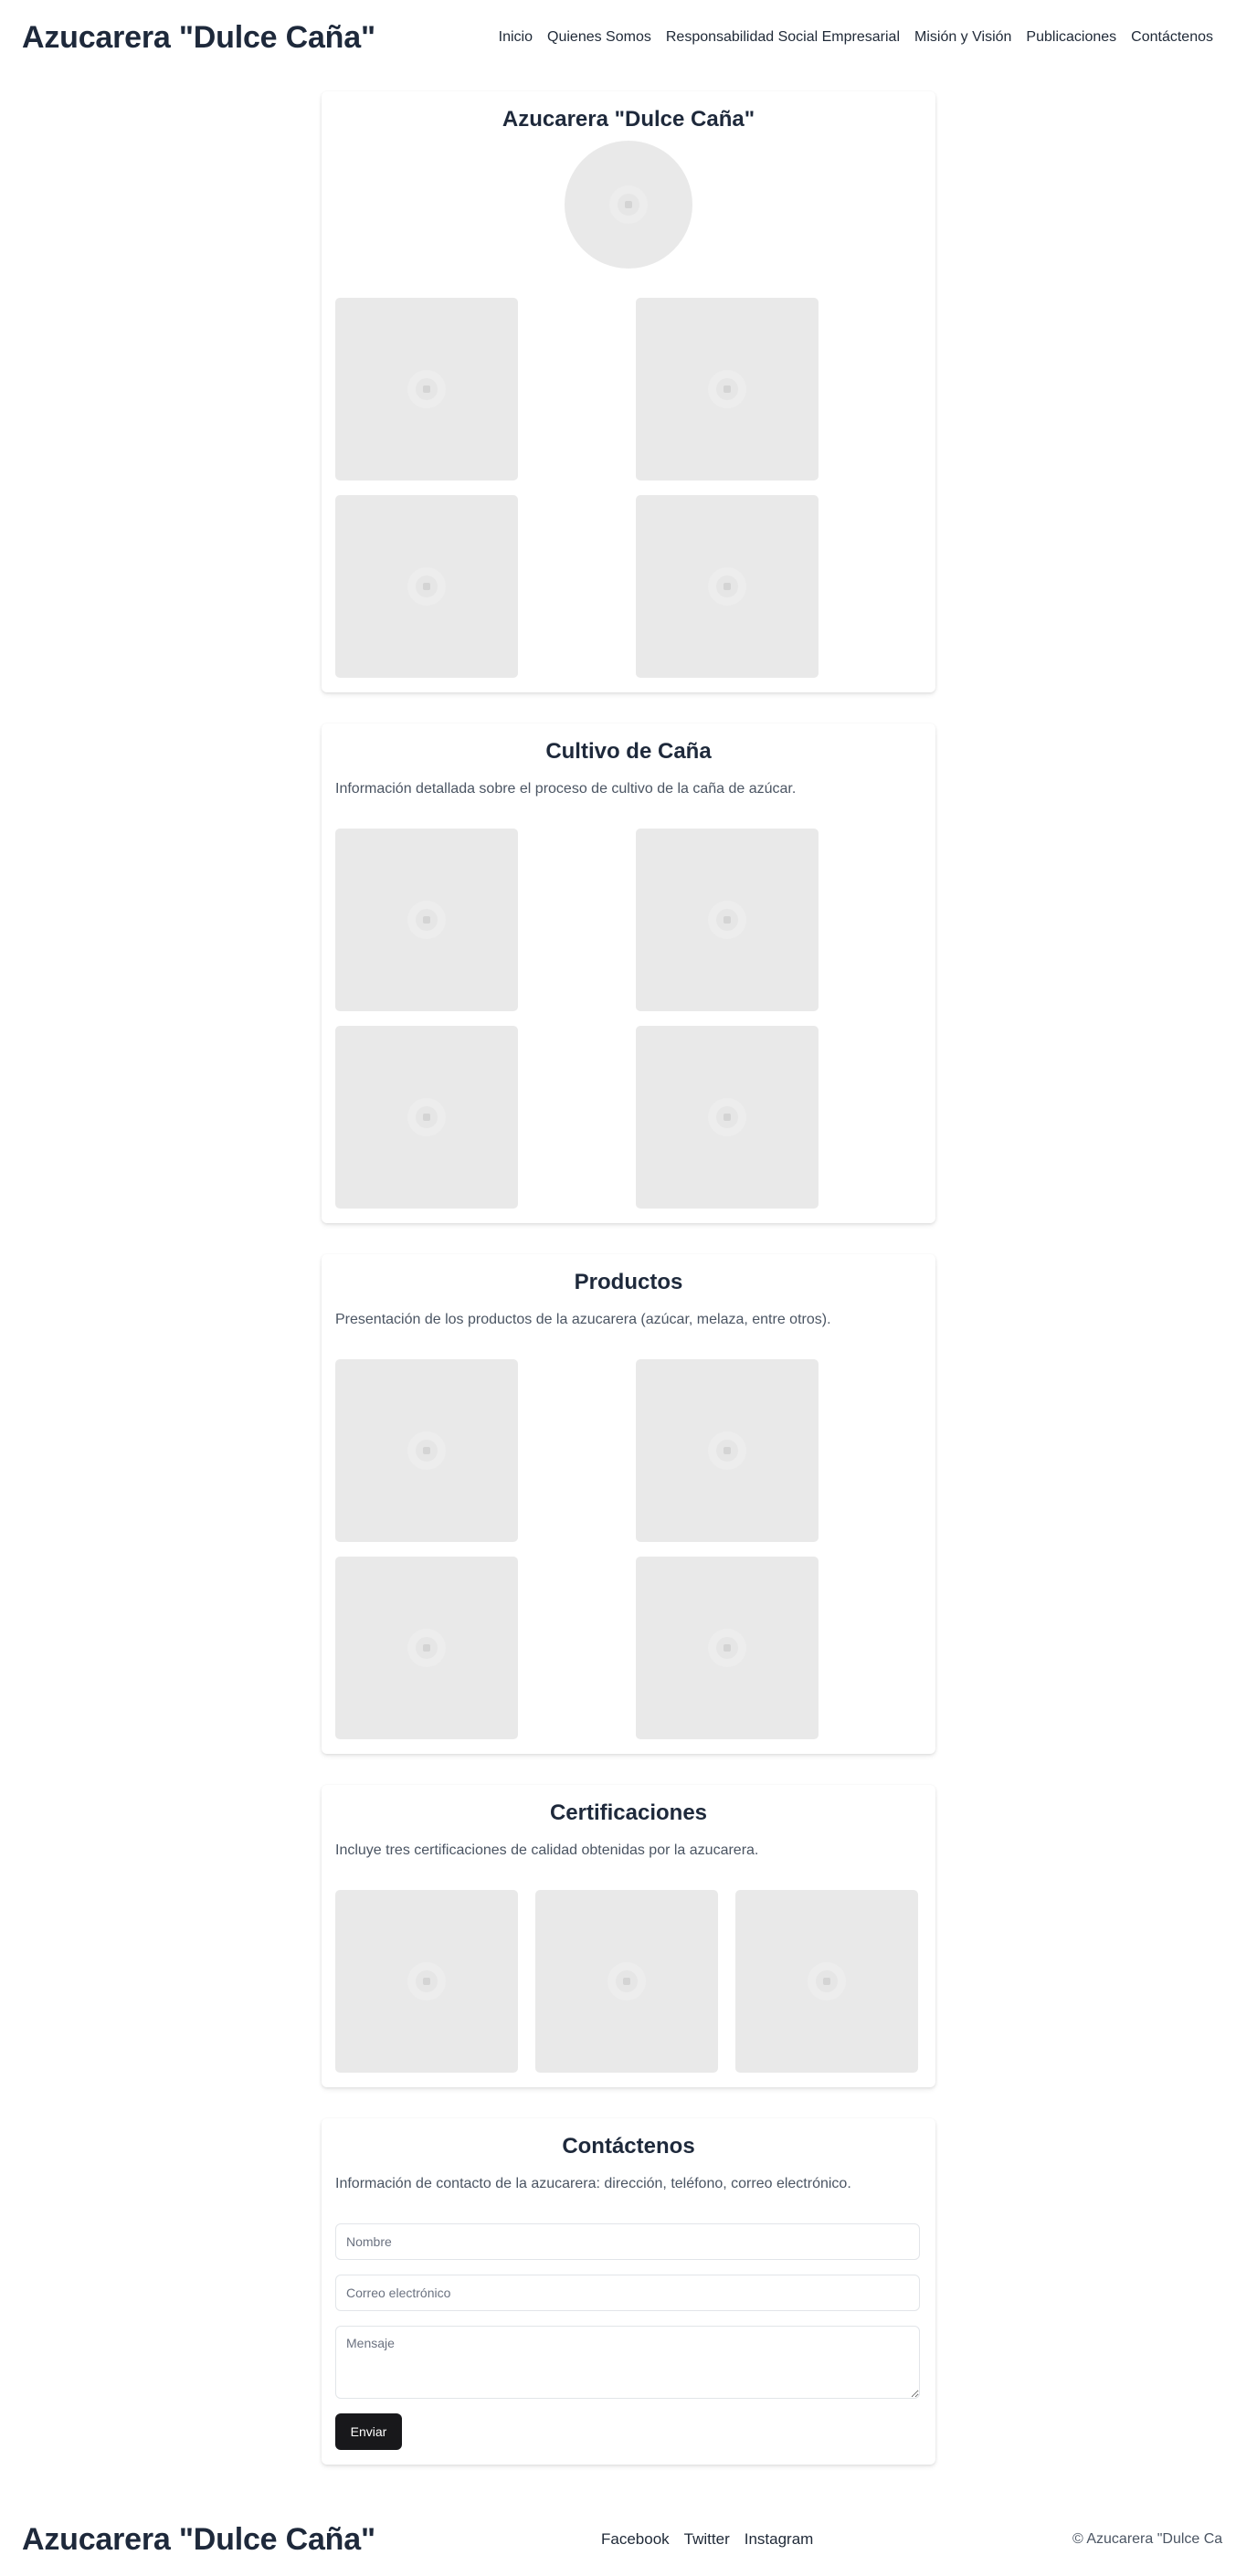 Image resolution: width=1257 pixels, height=2576 pixels. I want to click on site-brand: Azucarera "Dulce Caña", so click(199, 38).